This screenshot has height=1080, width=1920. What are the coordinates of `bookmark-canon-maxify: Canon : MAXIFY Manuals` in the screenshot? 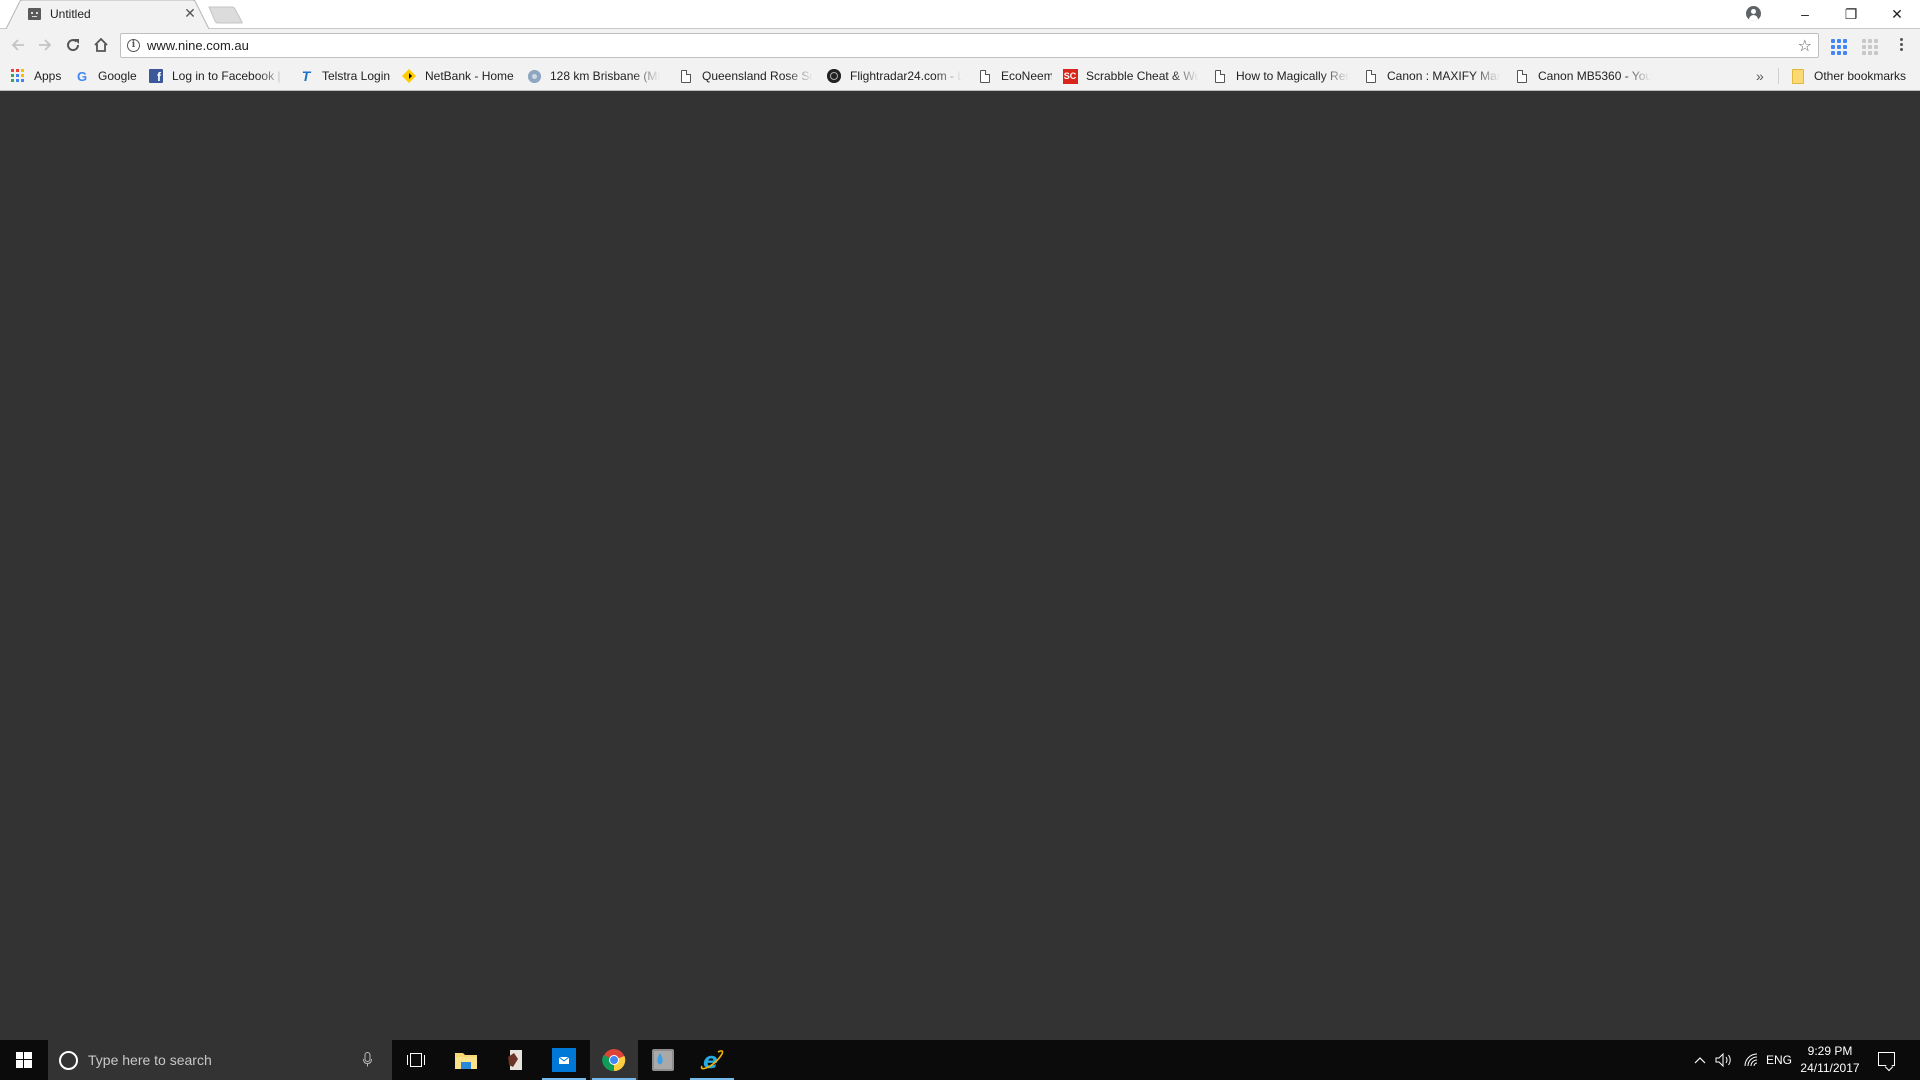 It's located at (1431, 76).